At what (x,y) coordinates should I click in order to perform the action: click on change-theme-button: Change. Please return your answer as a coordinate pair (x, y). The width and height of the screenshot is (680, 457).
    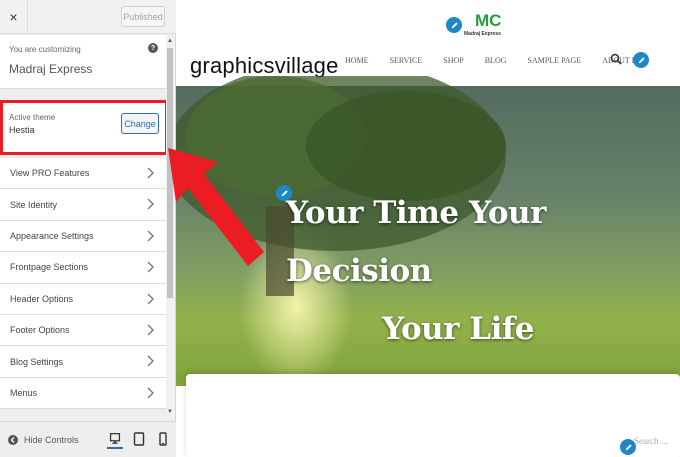
    Looking at the image, I should click on (140, 123).